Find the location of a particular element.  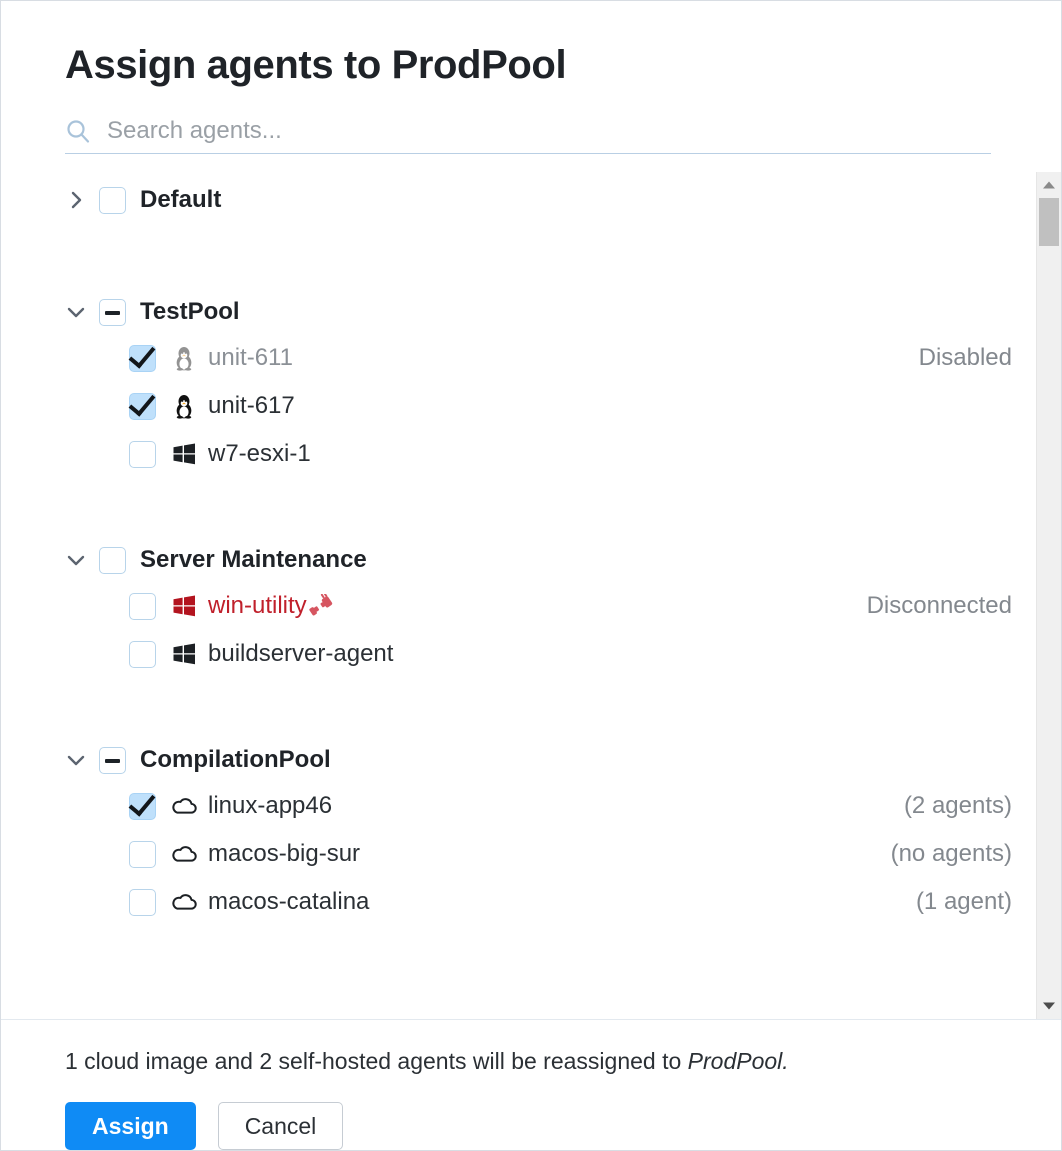

group-label: Default is located at coordinates (181, 199).